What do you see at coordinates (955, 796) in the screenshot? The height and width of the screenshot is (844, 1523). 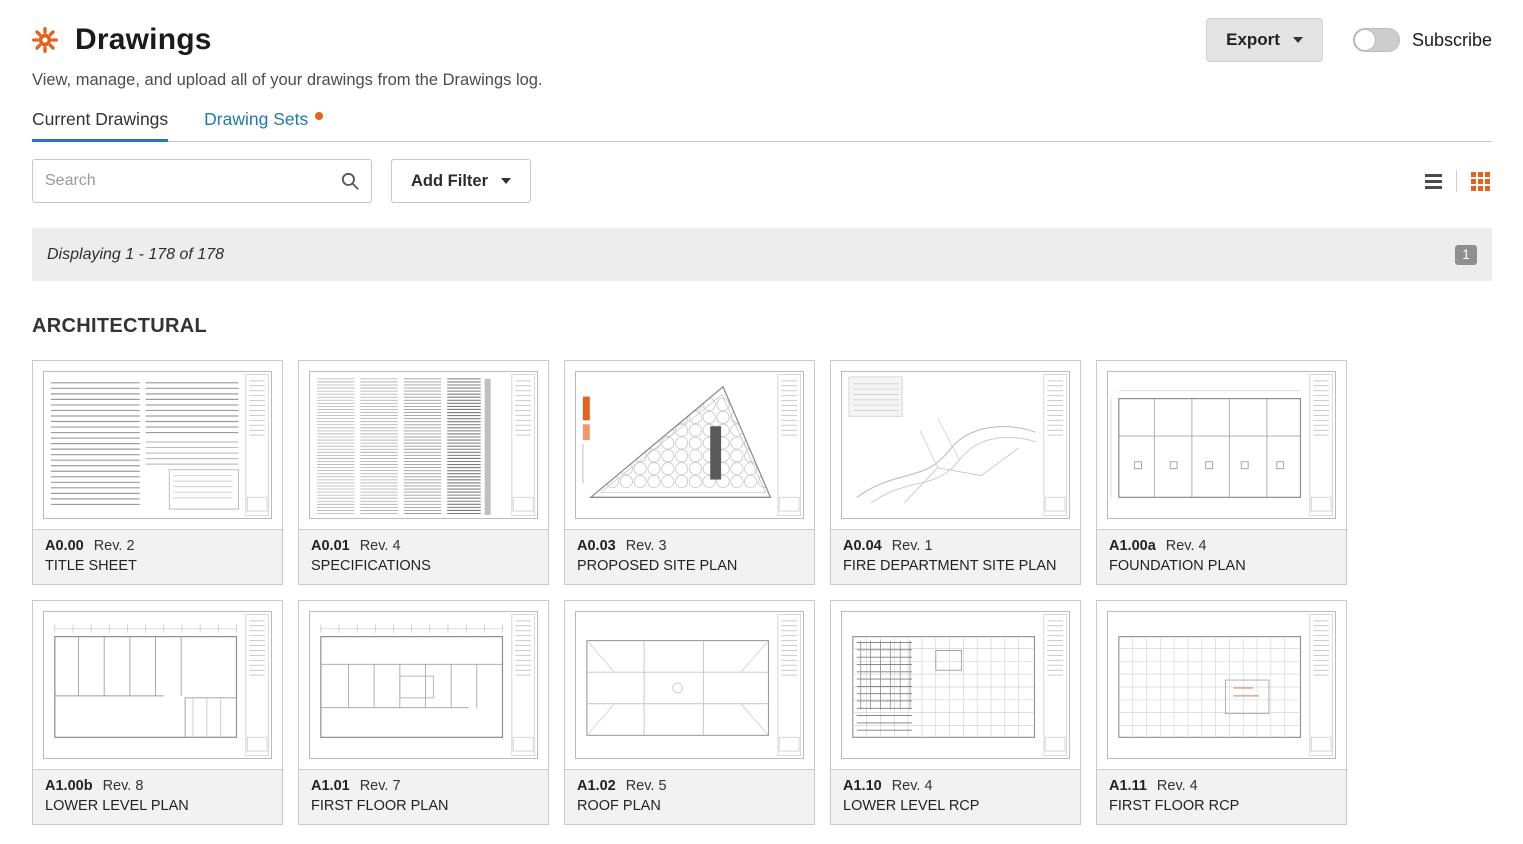 I see `drawing-card-footer: A1.10 Rev. 4 LOWER LEVEL RCP` at bounding box center [955, 796].